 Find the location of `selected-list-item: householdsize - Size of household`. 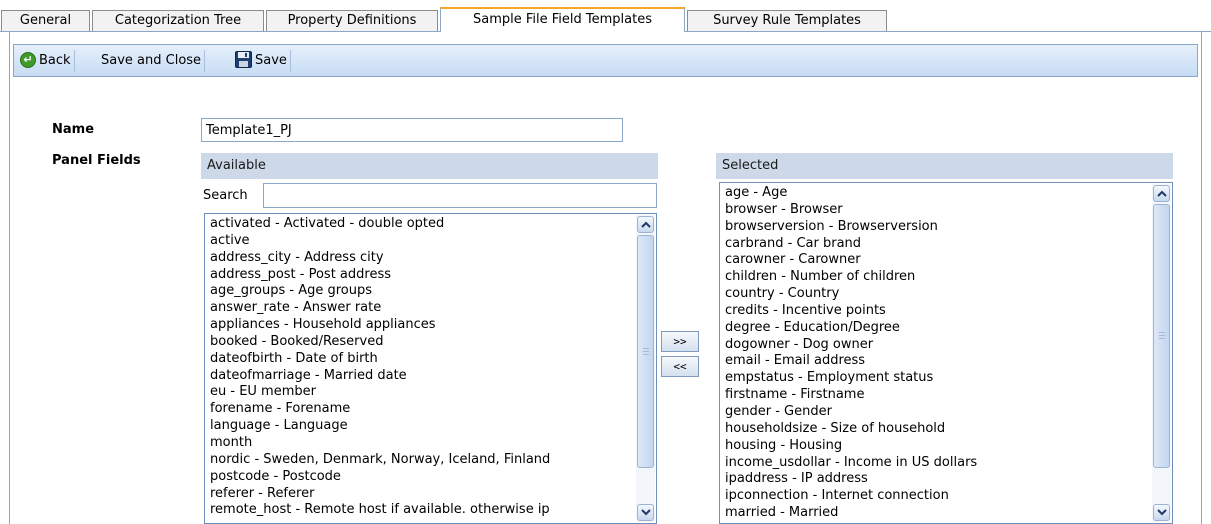

selected-list-item: householdsize - Size of household is located at coordinates (938, 429).